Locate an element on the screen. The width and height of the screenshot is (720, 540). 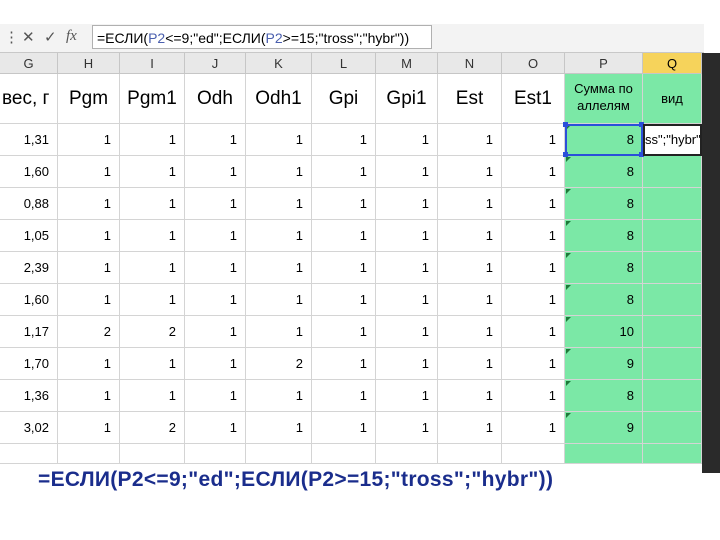
column-header-k: K is located at coordinates (279, 63).